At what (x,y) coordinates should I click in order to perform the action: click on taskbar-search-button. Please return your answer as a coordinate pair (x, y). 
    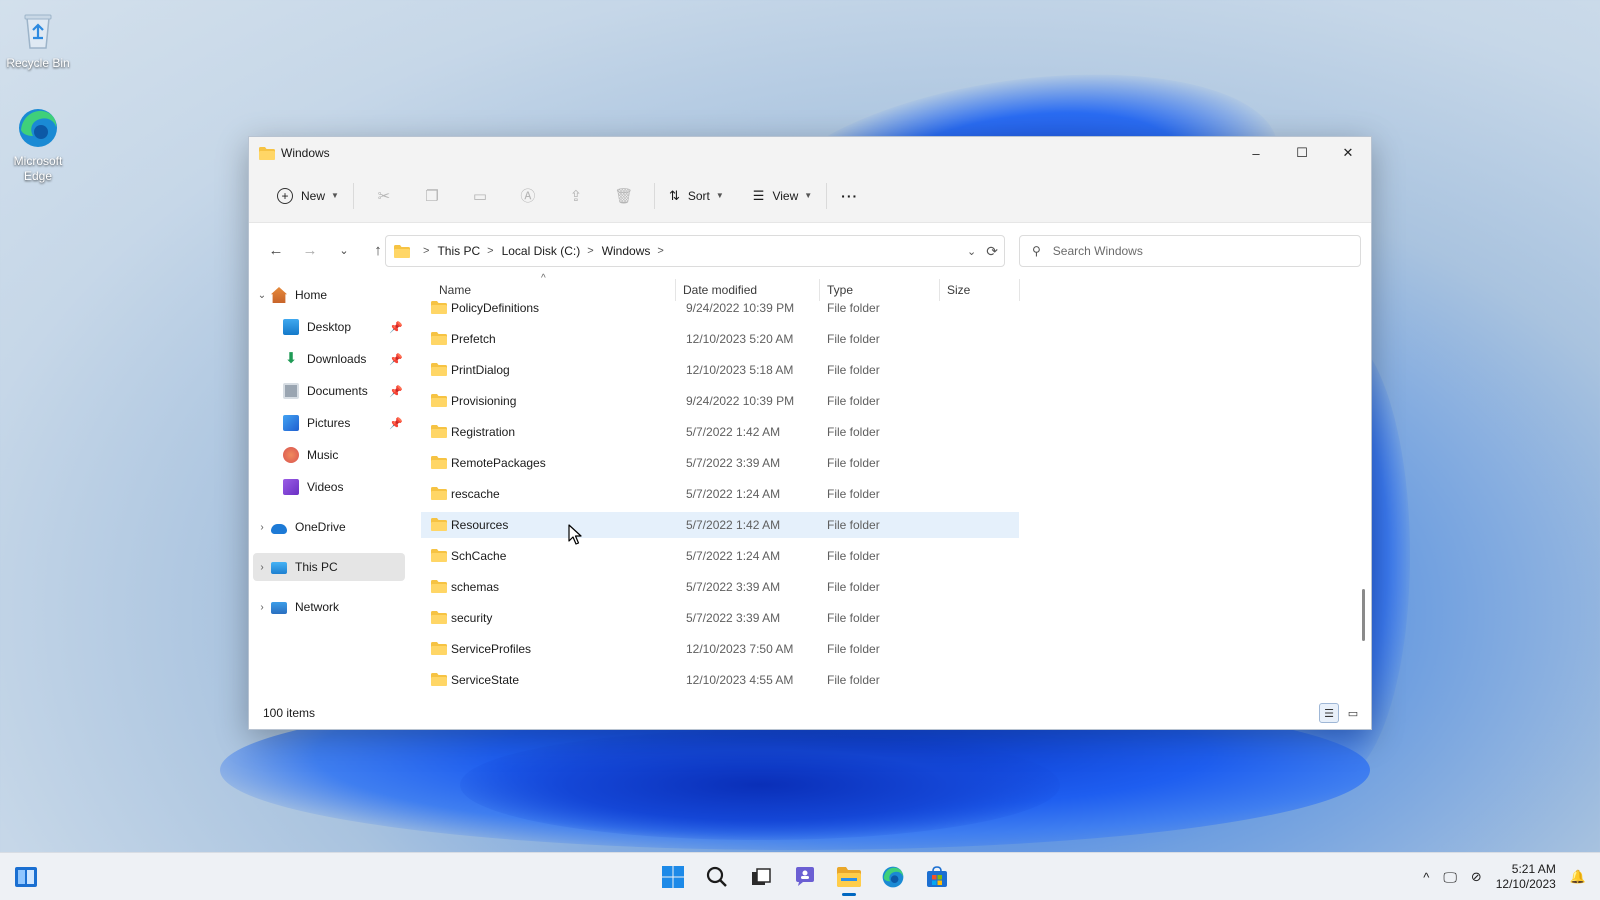
    Looking at the image, I should click on (717, 877).